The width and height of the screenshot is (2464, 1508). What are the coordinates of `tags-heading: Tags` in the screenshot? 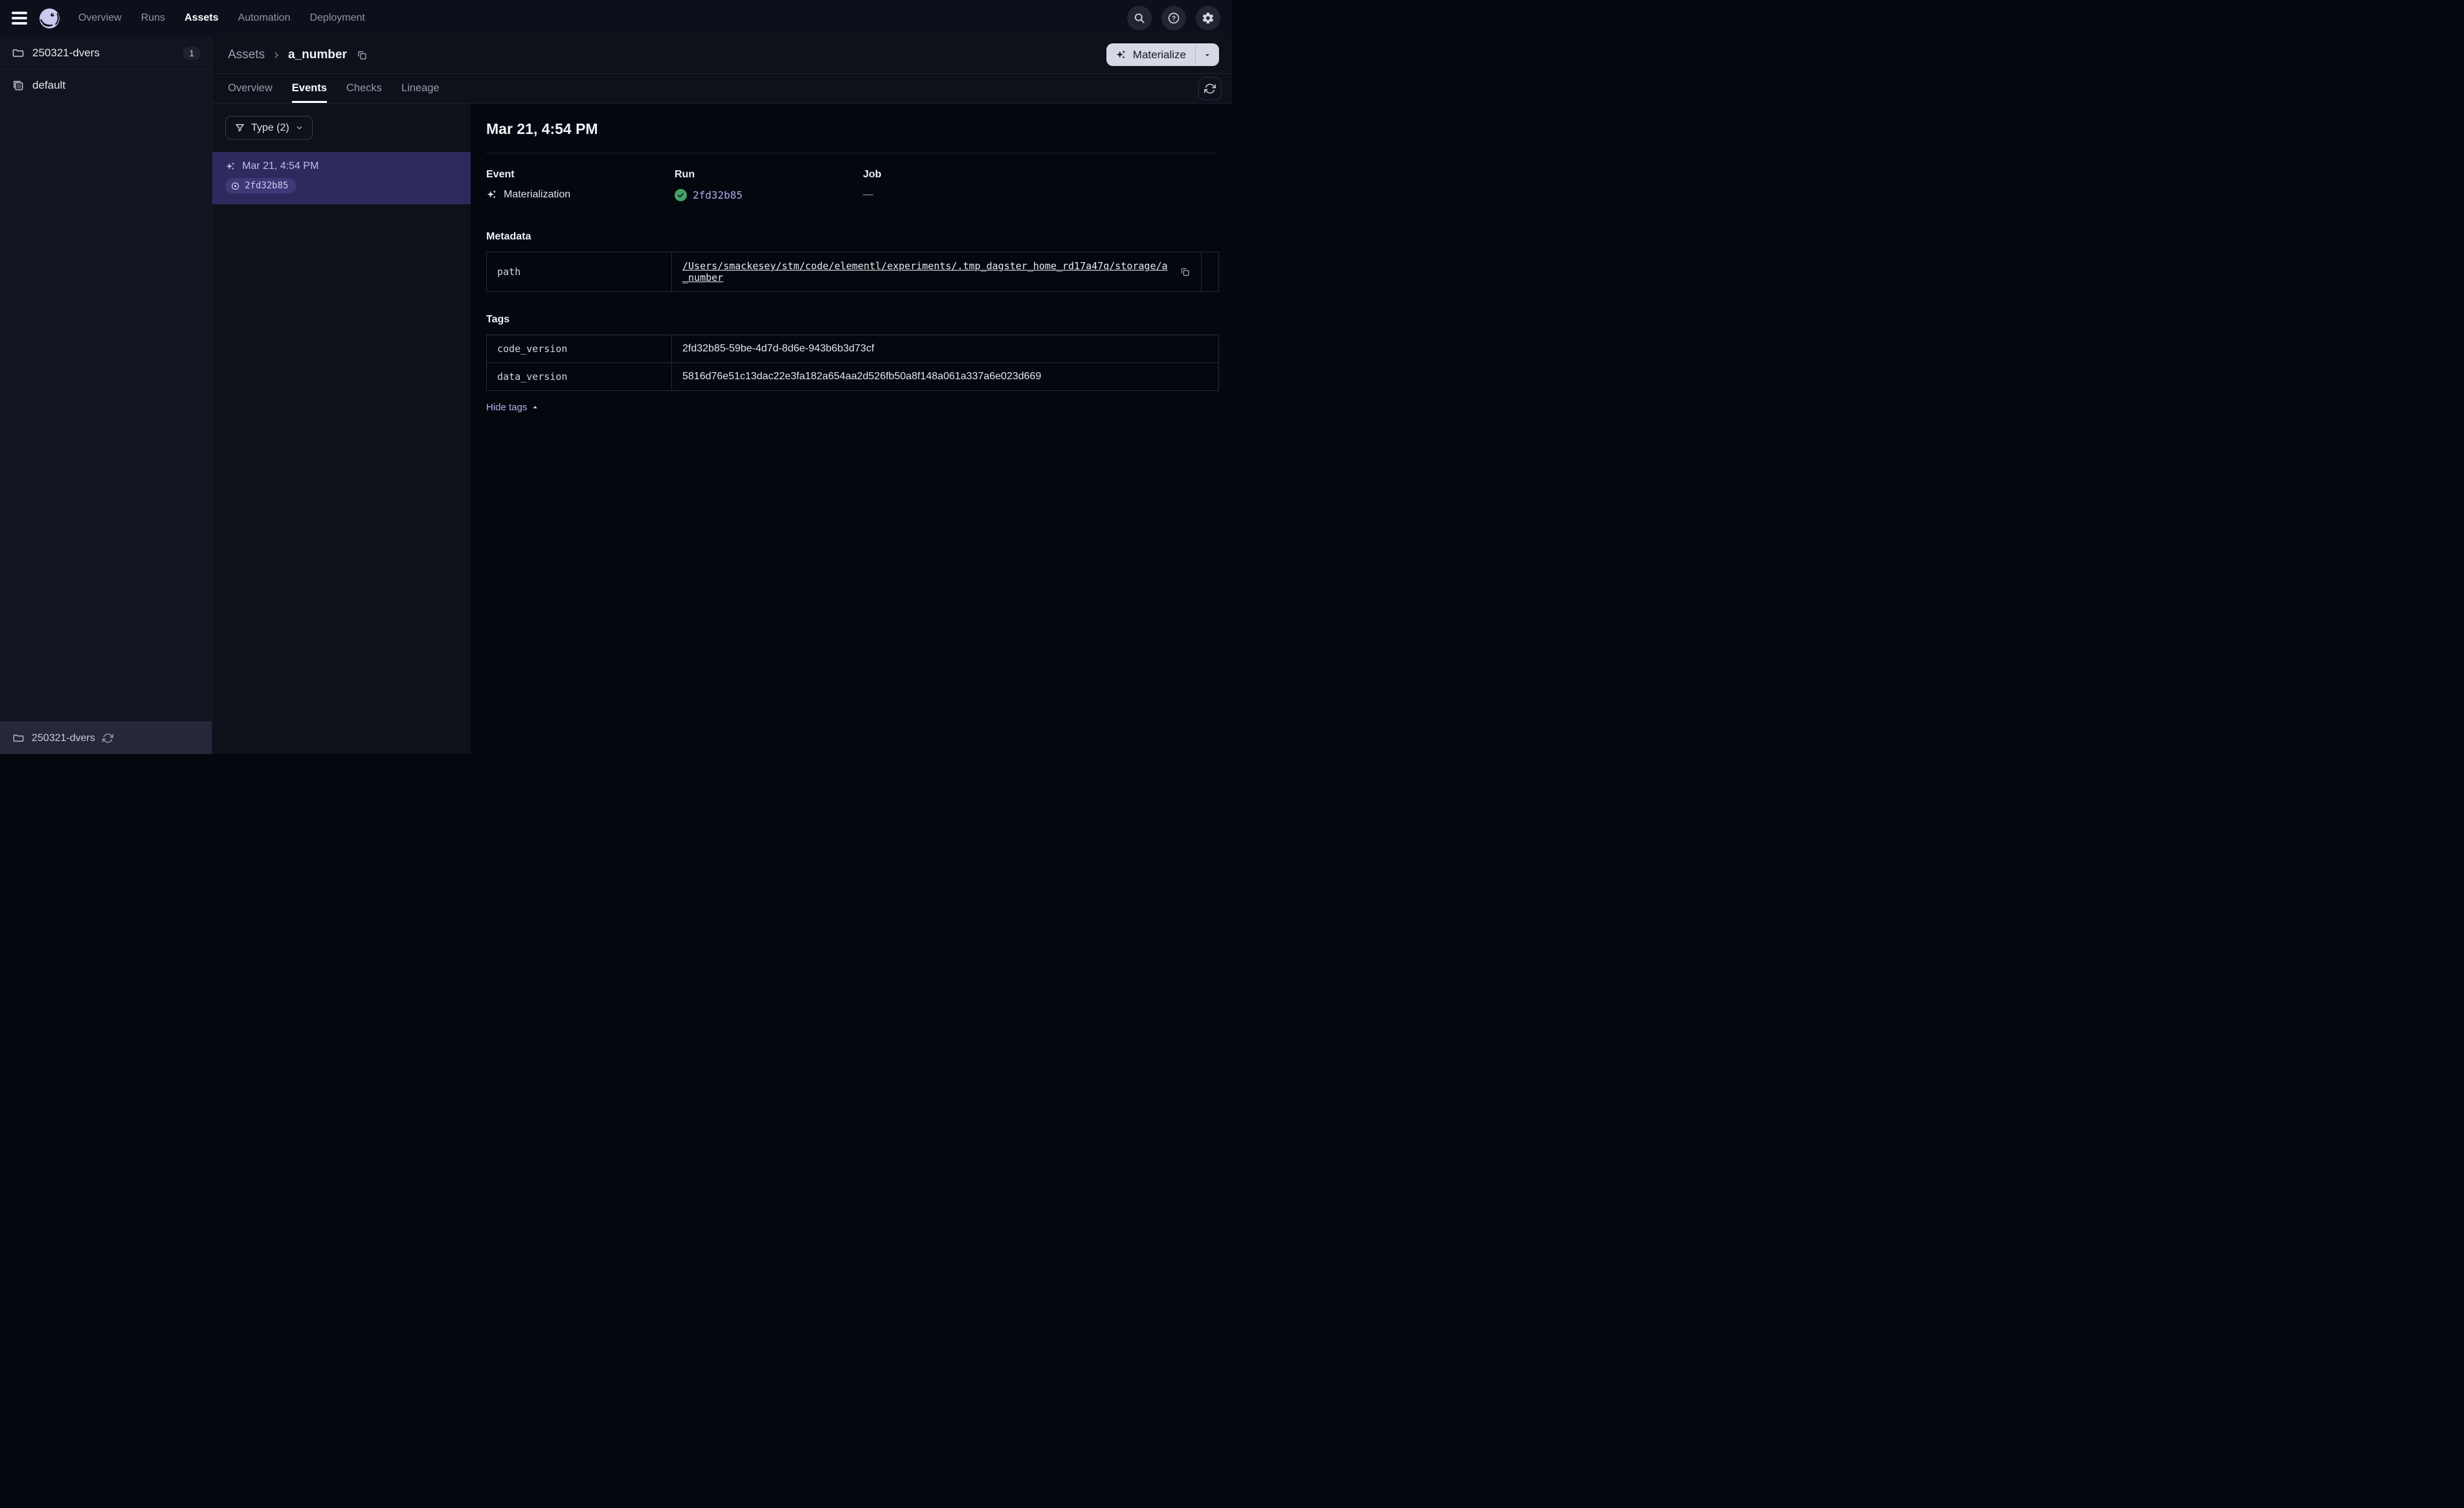 It's located at (498, 320).